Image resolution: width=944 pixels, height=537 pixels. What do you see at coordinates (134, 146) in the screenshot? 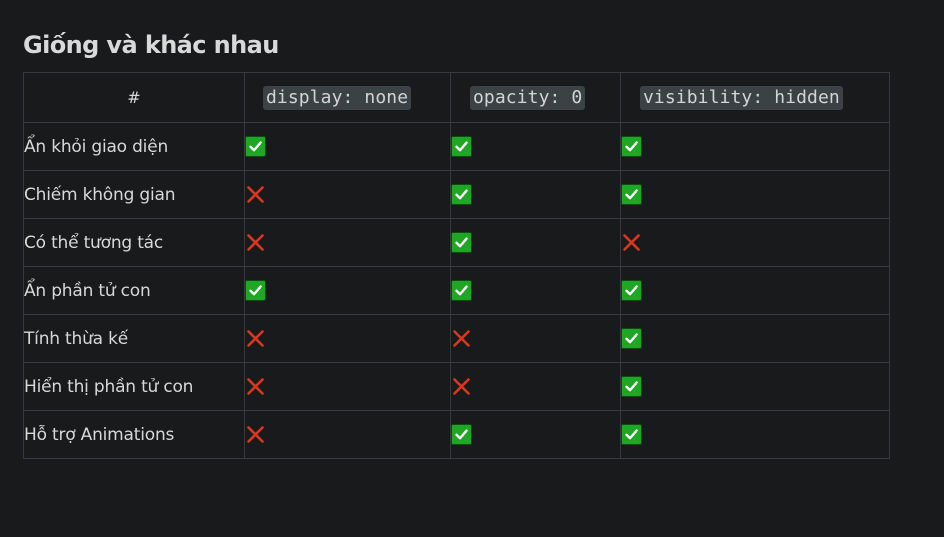
I see `row-label: Ẩn khỏi giao diện` at bounding box center [134, 146].